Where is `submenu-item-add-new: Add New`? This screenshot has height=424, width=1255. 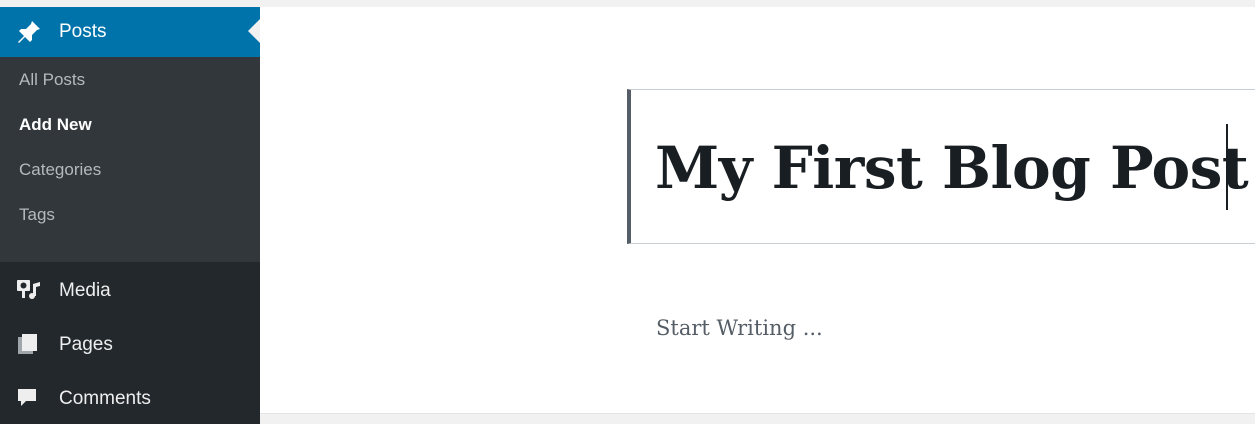
submenu-item-add-new: Add New is located at coordinates (130, 124).